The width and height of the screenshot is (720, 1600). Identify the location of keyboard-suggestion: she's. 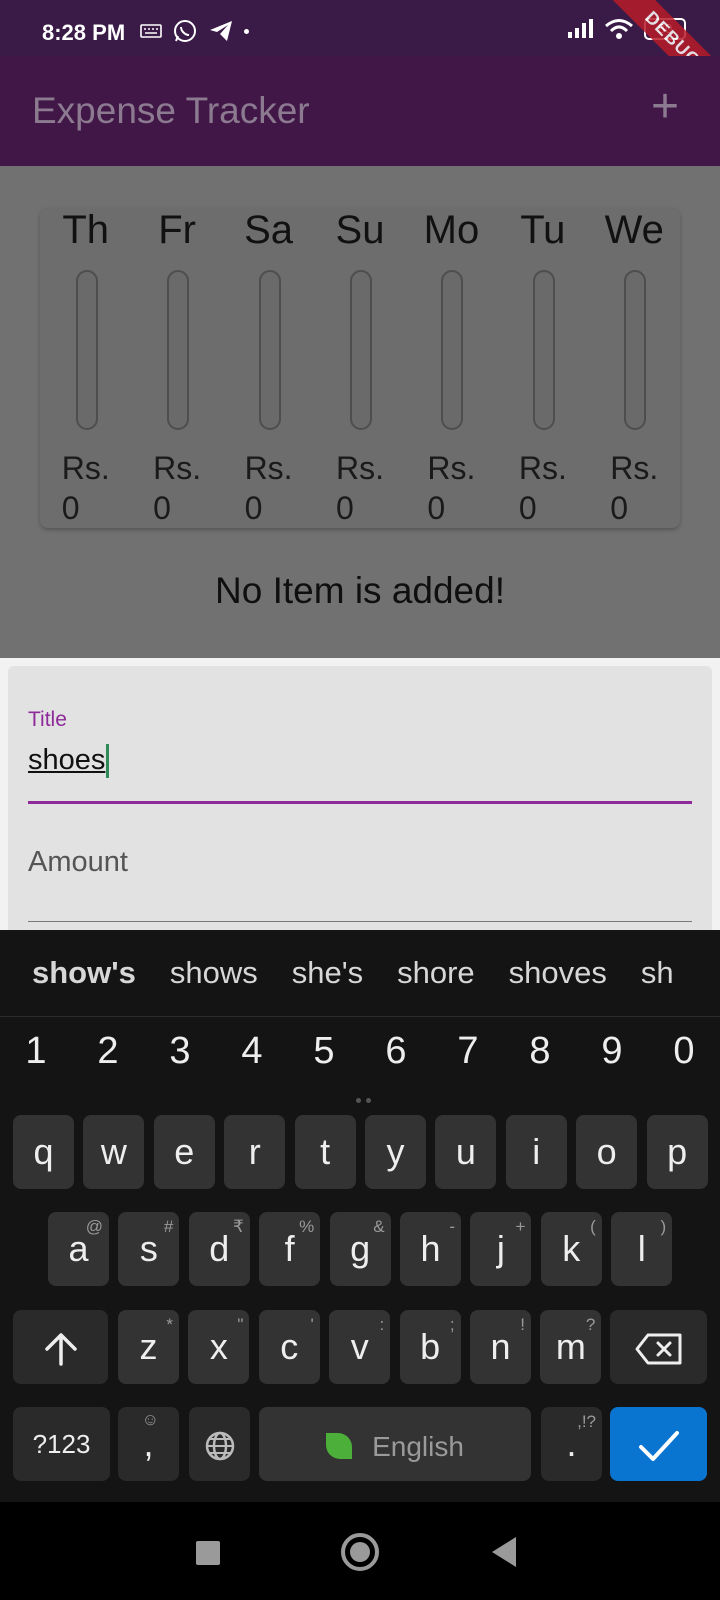
(327, 973).